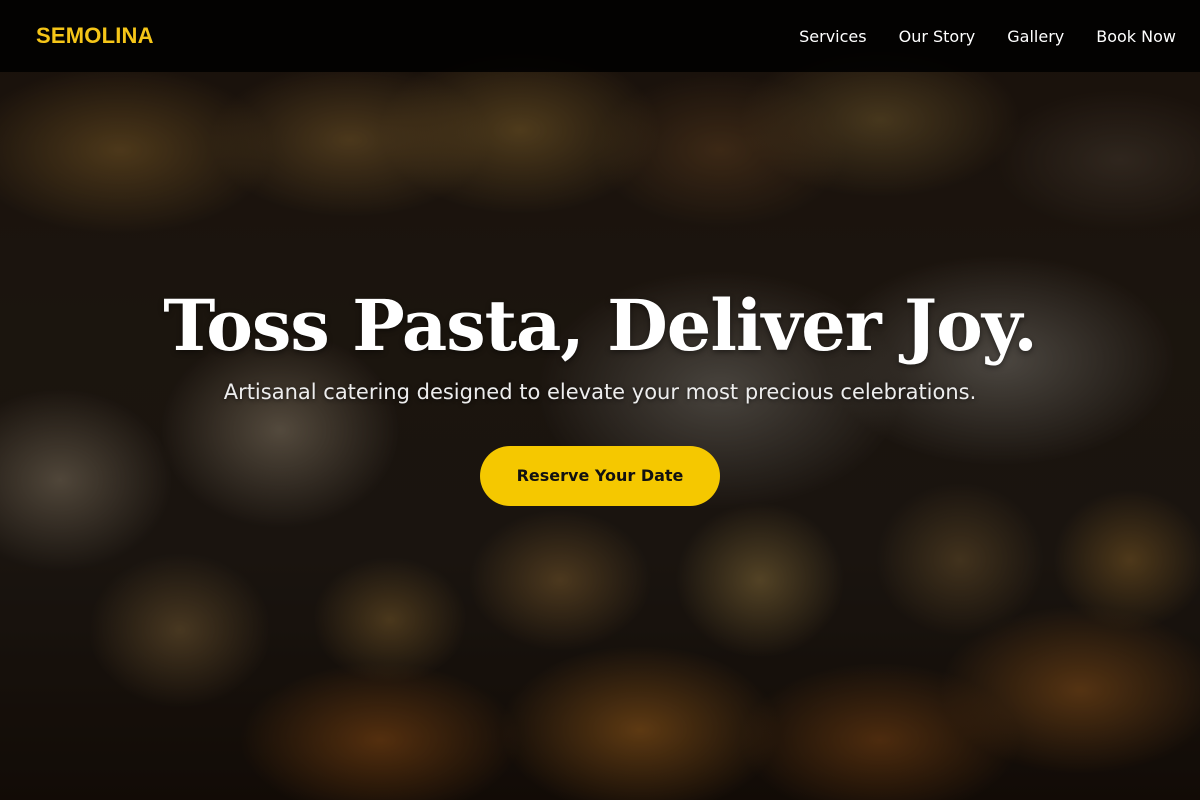  Describe the element at coordinates (95, 36) in the screenshot. I see `brand-logo: SEMOLINA` at that location.